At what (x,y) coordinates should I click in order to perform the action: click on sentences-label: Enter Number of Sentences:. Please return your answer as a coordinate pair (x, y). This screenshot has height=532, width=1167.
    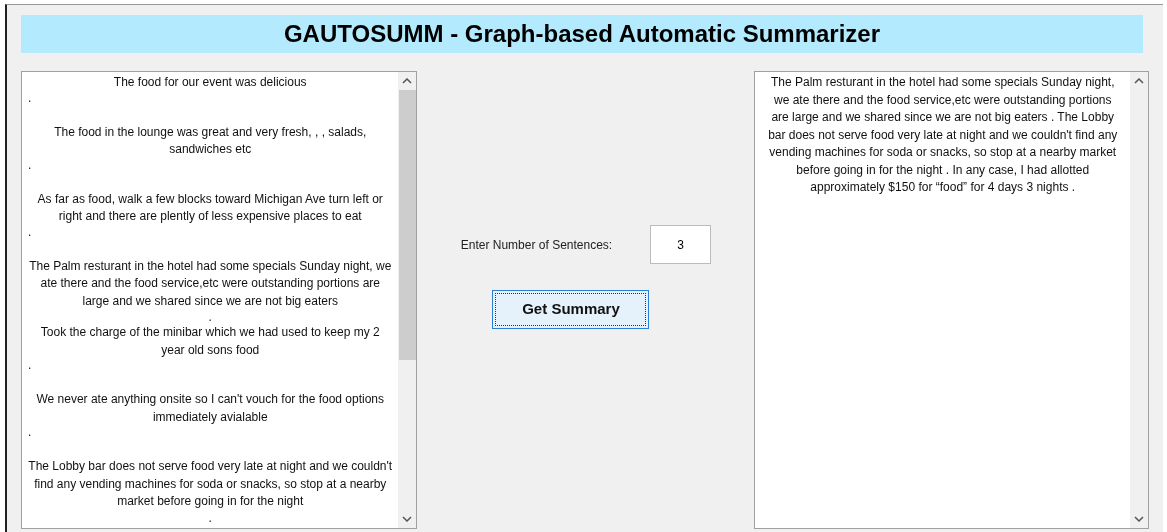
    Looking at the image, I should click on (536, 245).